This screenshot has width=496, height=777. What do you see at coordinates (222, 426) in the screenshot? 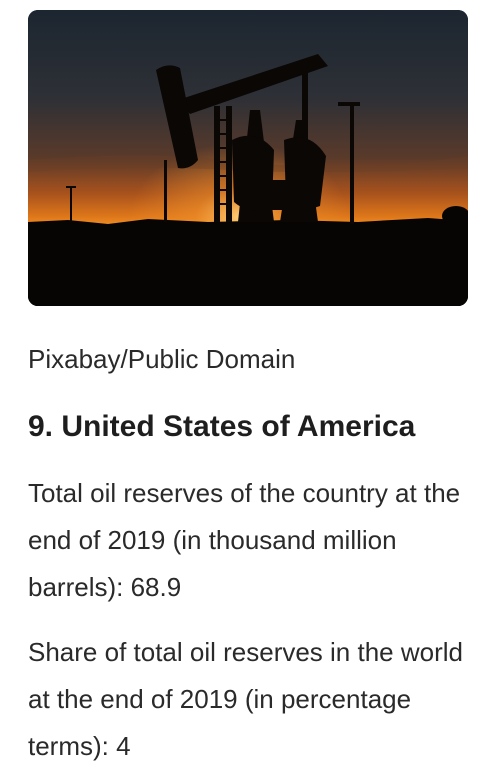
I see `section-heading: 9. United States of America` at bounding box center [222, 426].